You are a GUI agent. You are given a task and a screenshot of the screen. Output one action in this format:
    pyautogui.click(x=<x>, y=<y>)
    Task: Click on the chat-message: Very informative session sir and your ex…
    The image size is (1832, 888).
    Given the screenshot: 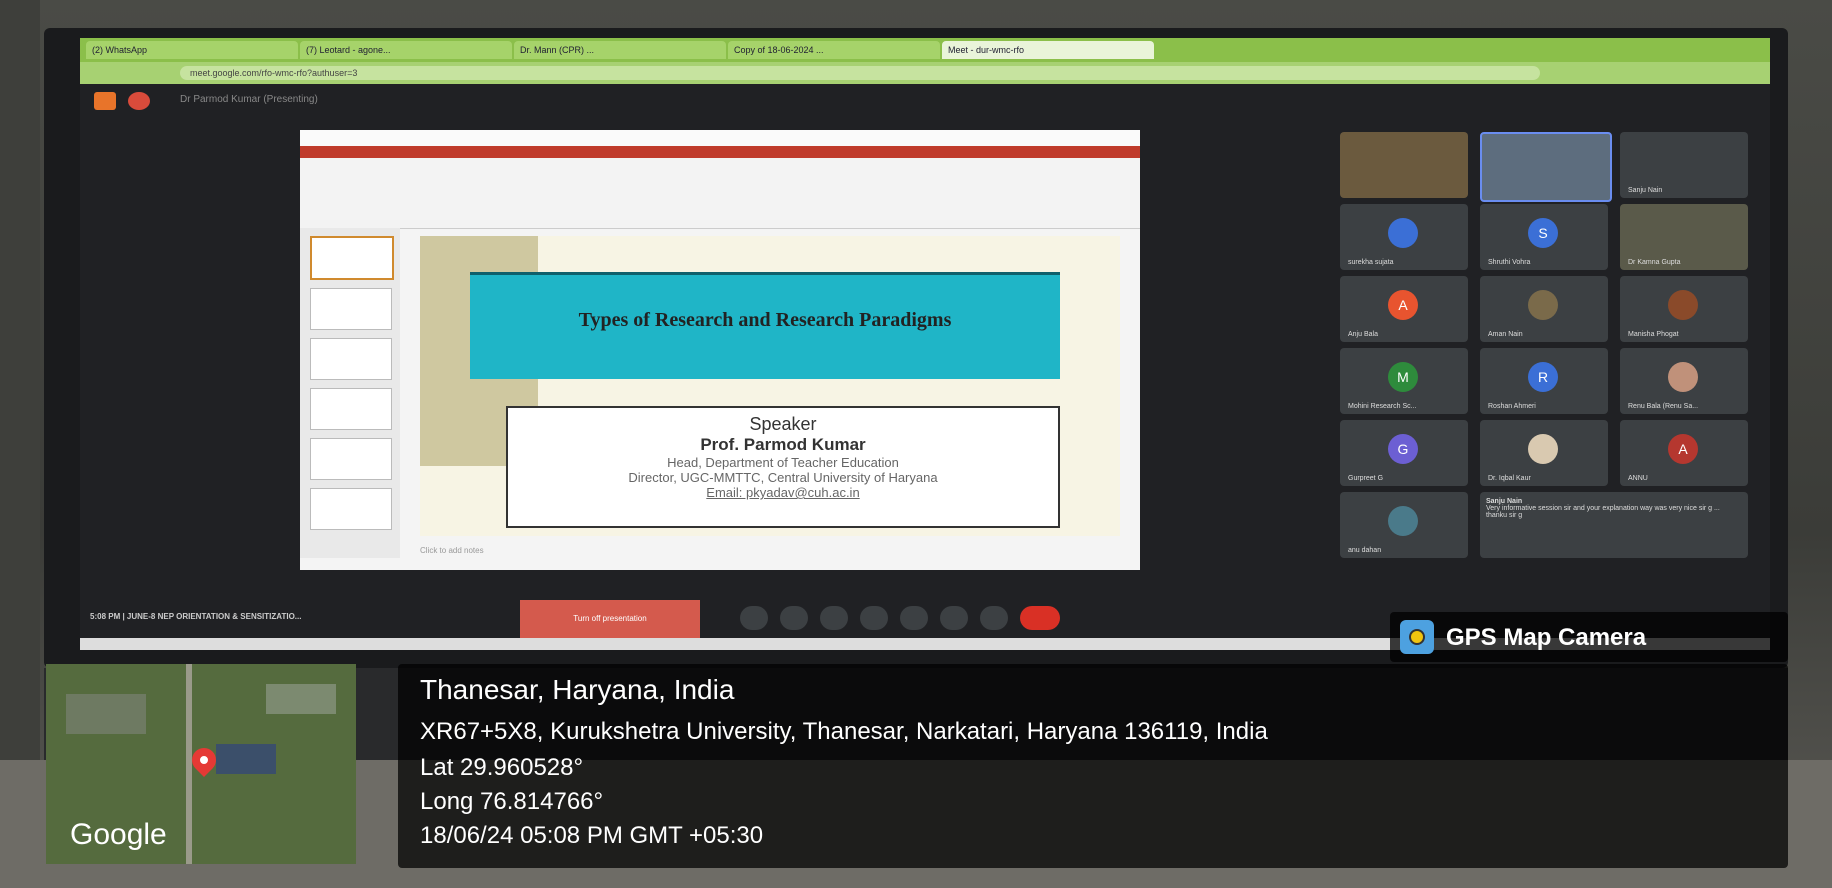 What is the action you would take?
    pyautogui.click(x=1603, y=512)
    